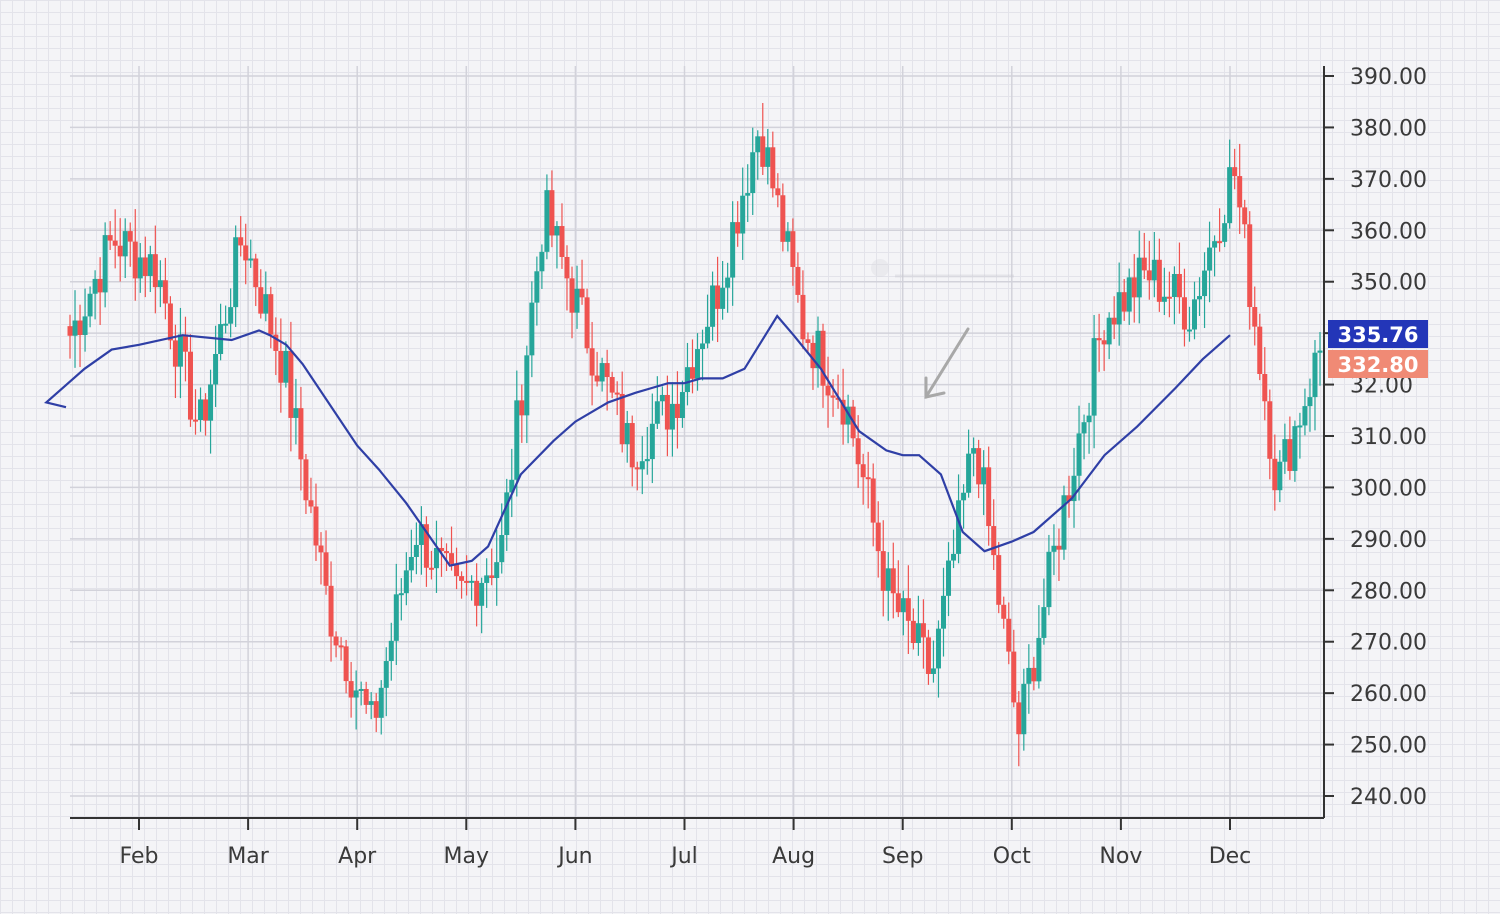  What do you see at coordinates (1388, 797) in the screenshot?
I see `y-tick-label: 240.00` at bounding box center [1388, 797].